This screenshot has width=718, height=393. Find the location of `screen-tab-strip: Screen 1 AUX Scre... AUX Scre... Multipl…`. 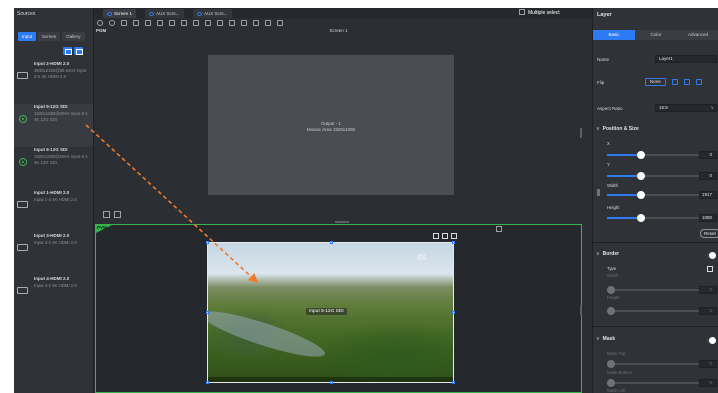

screen-tab-strip: Screen 1 AUX Scre... AUX Scre... Multipl… is located at coordinates (343, 13).